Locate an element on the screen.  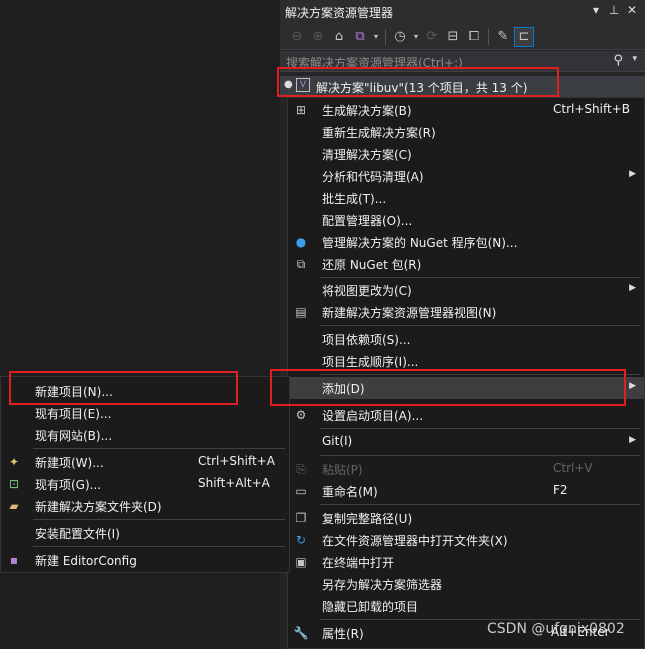
solution-label: 解决方案"libuv"(13 个项目，共 13 个) is located at coordinates (422, 88).